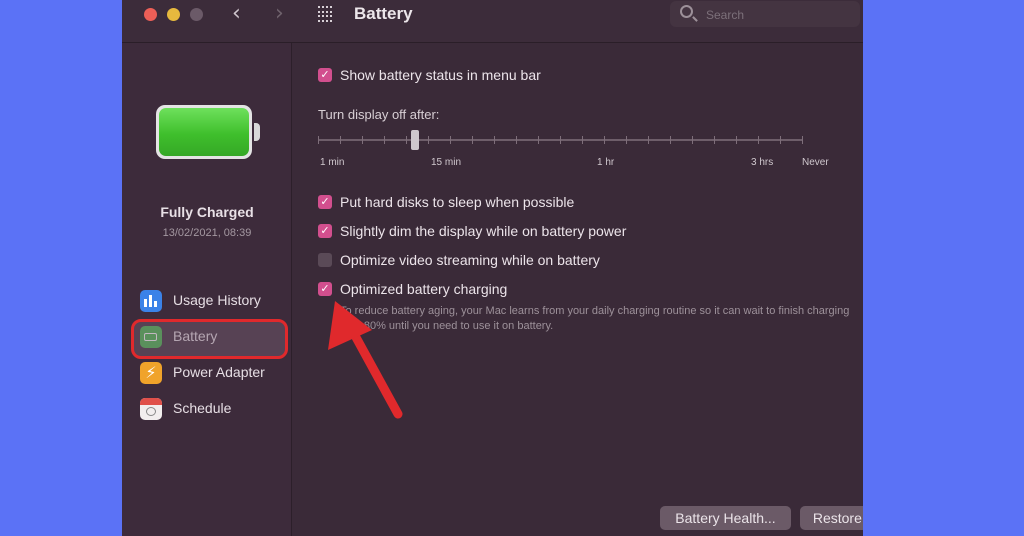 The image size is (1024, 536). What do you see at coordinates (217, 300) in the screenshot?
I see `sidebar-item-label: Usage History` at bounding box center [217, 300].